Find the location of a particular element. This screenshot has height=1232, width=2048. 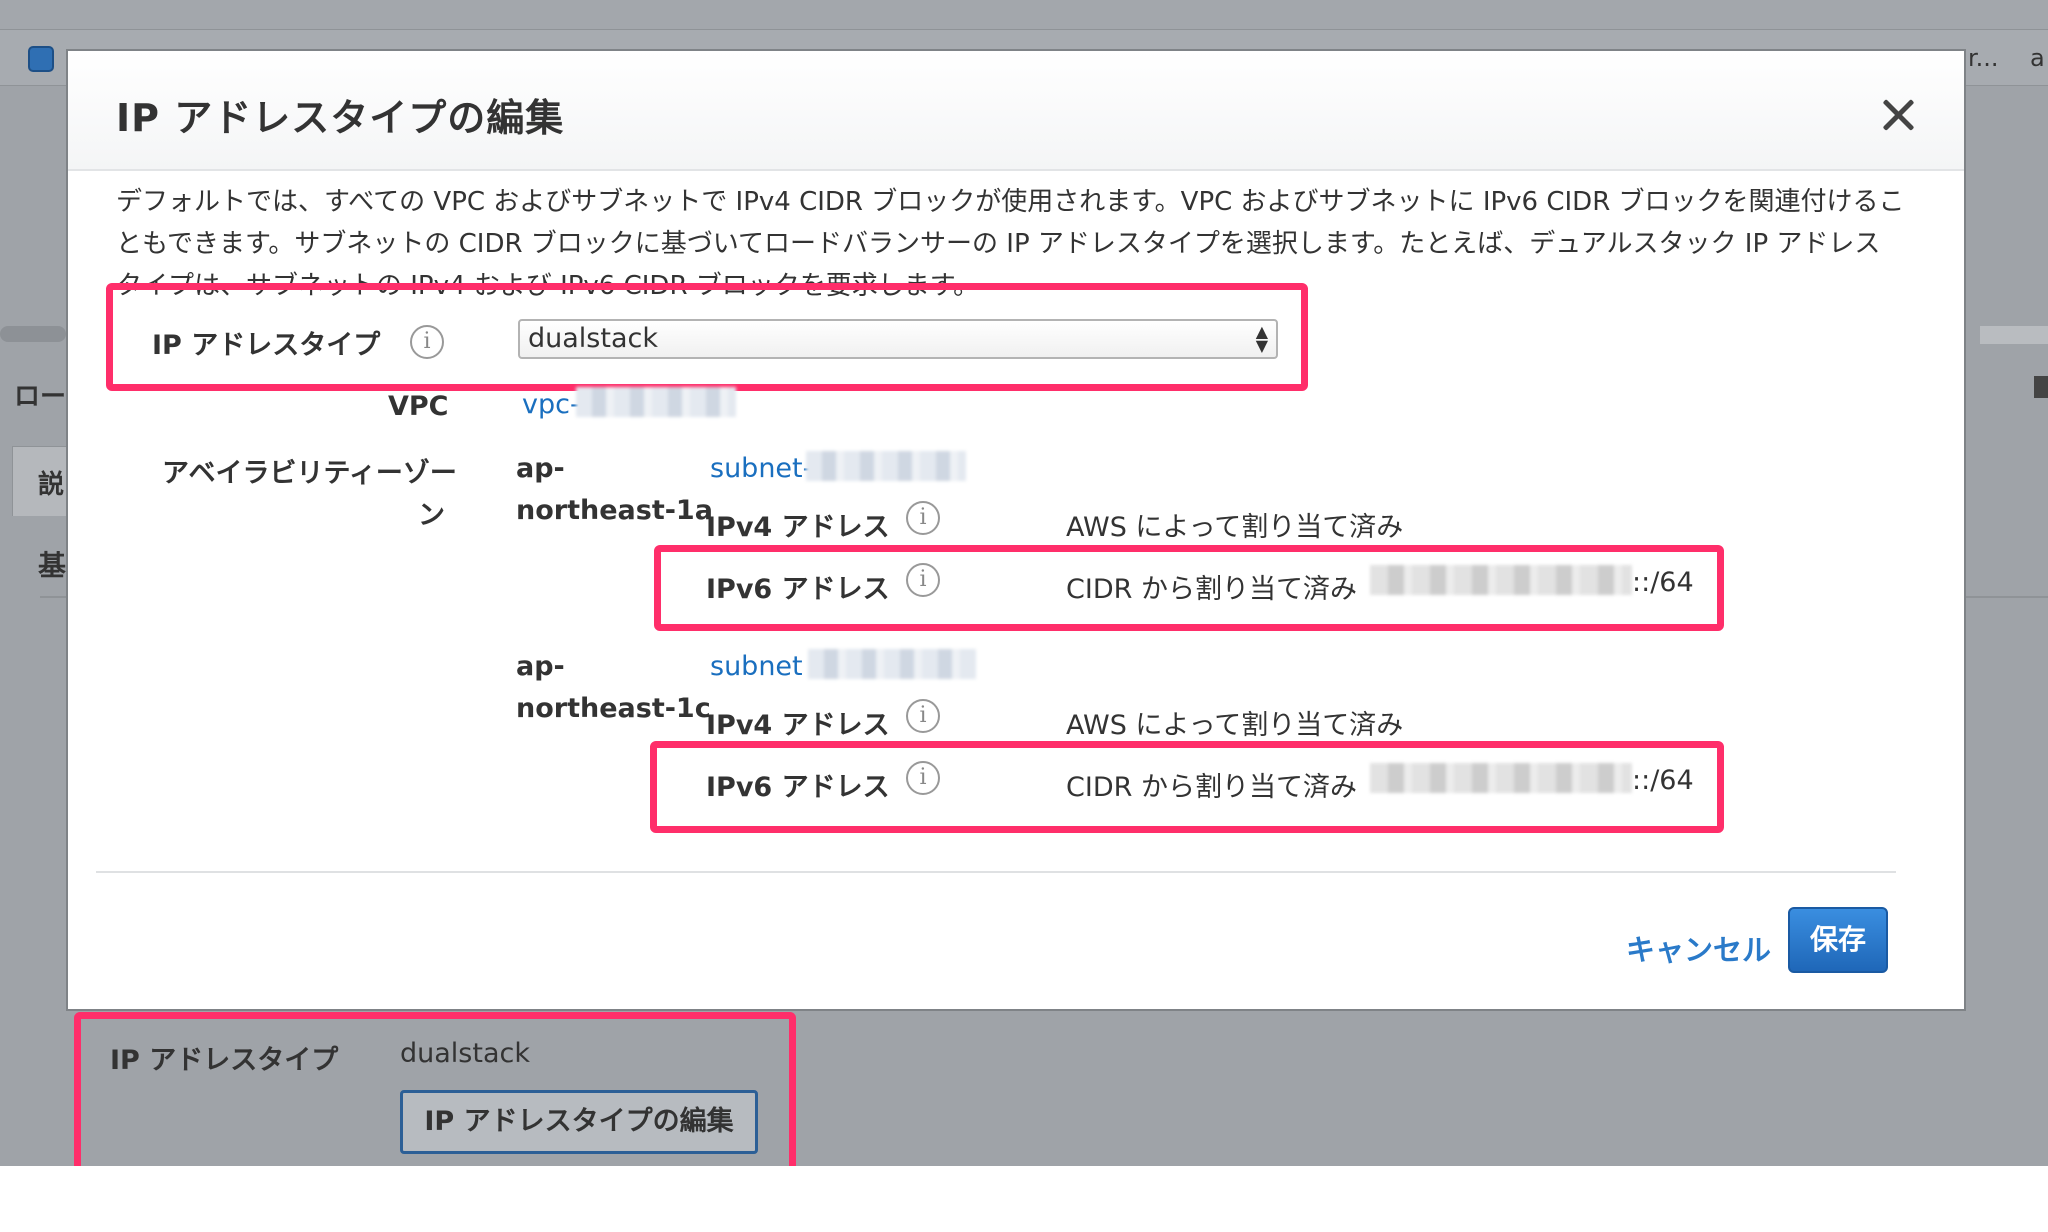

redacted-vpc-id is located at coordinates (656, 402).